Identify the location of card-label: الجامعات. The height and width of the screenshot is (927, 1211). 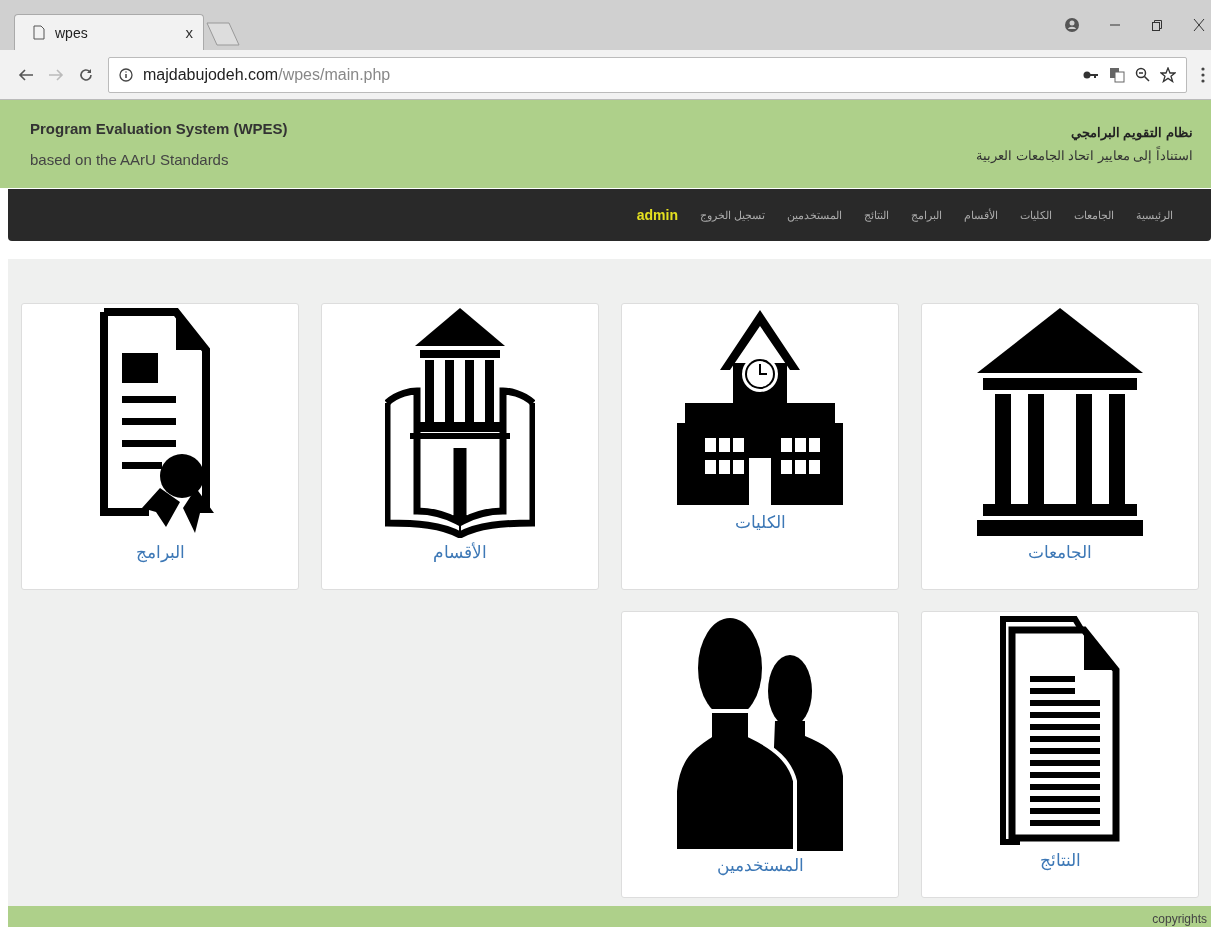
(1060, 552).